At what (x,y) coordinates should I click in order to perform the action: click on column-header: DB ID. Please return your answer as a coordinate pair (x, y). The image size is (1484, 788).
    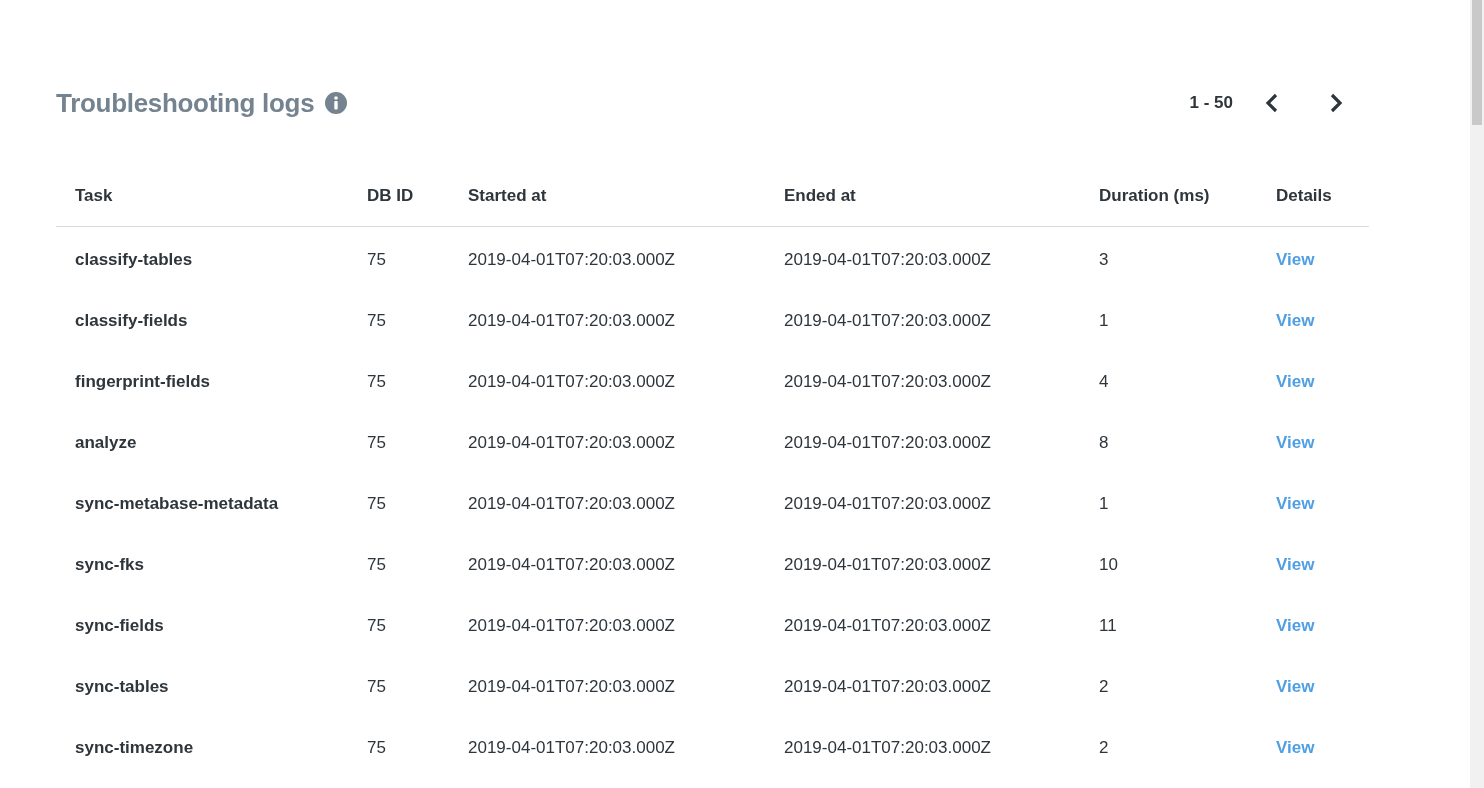
    Looking at the image, I should click on (391, 196).